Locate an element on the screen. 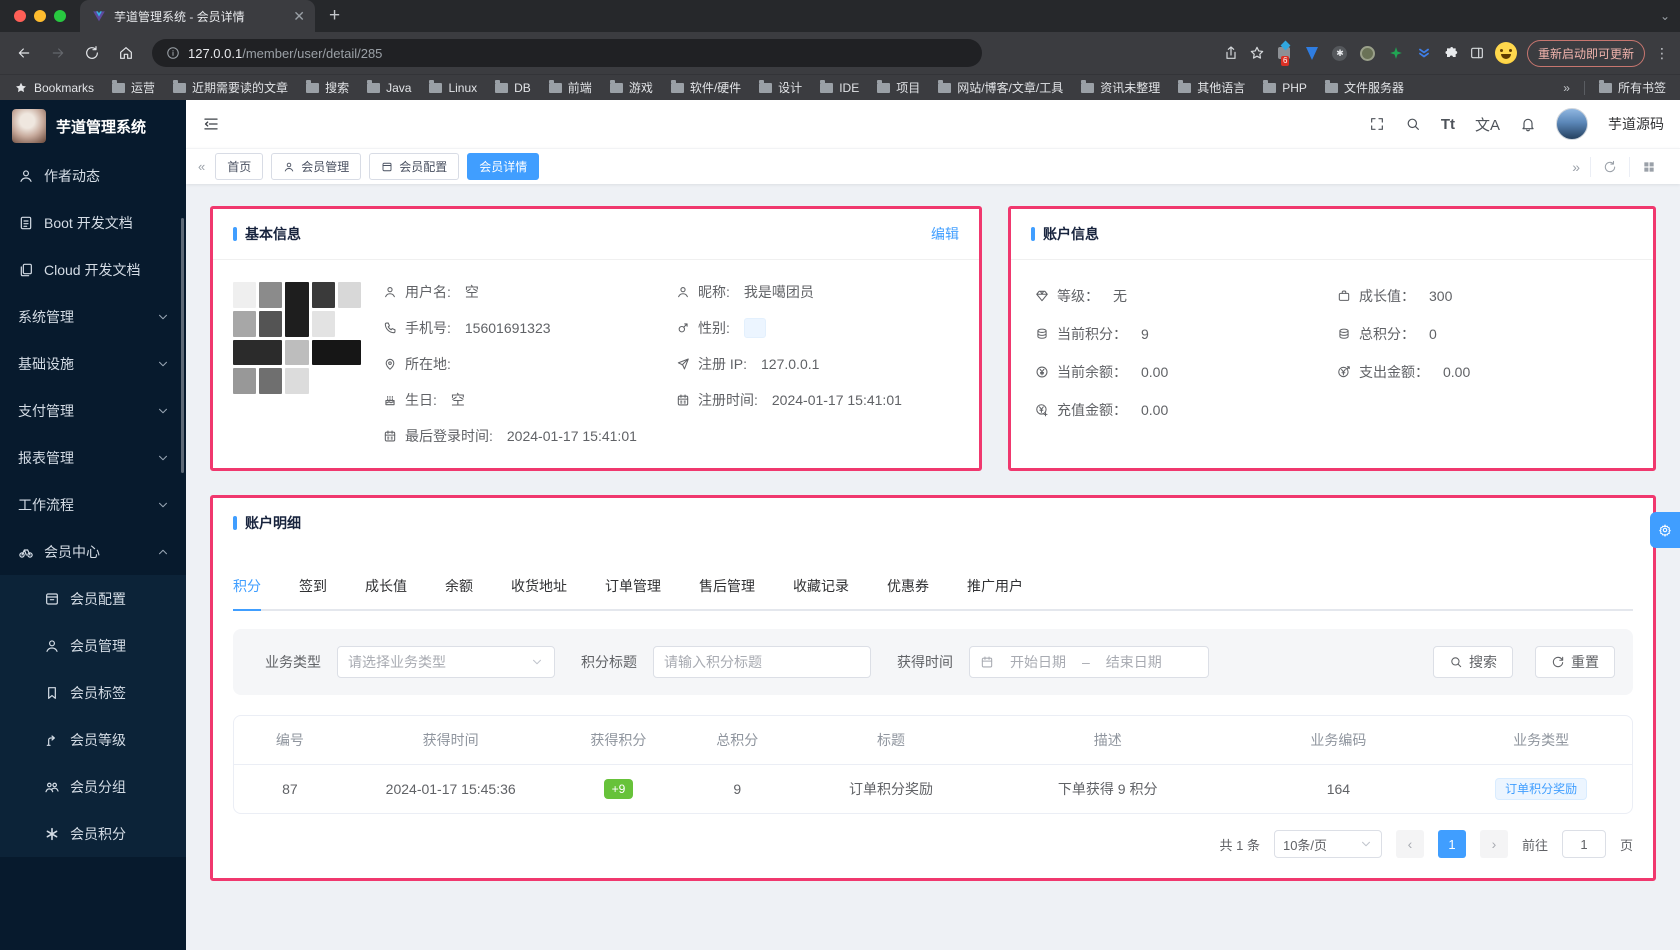  bookmark-folder-games: 游戏 is located at coordinates (631, 87).